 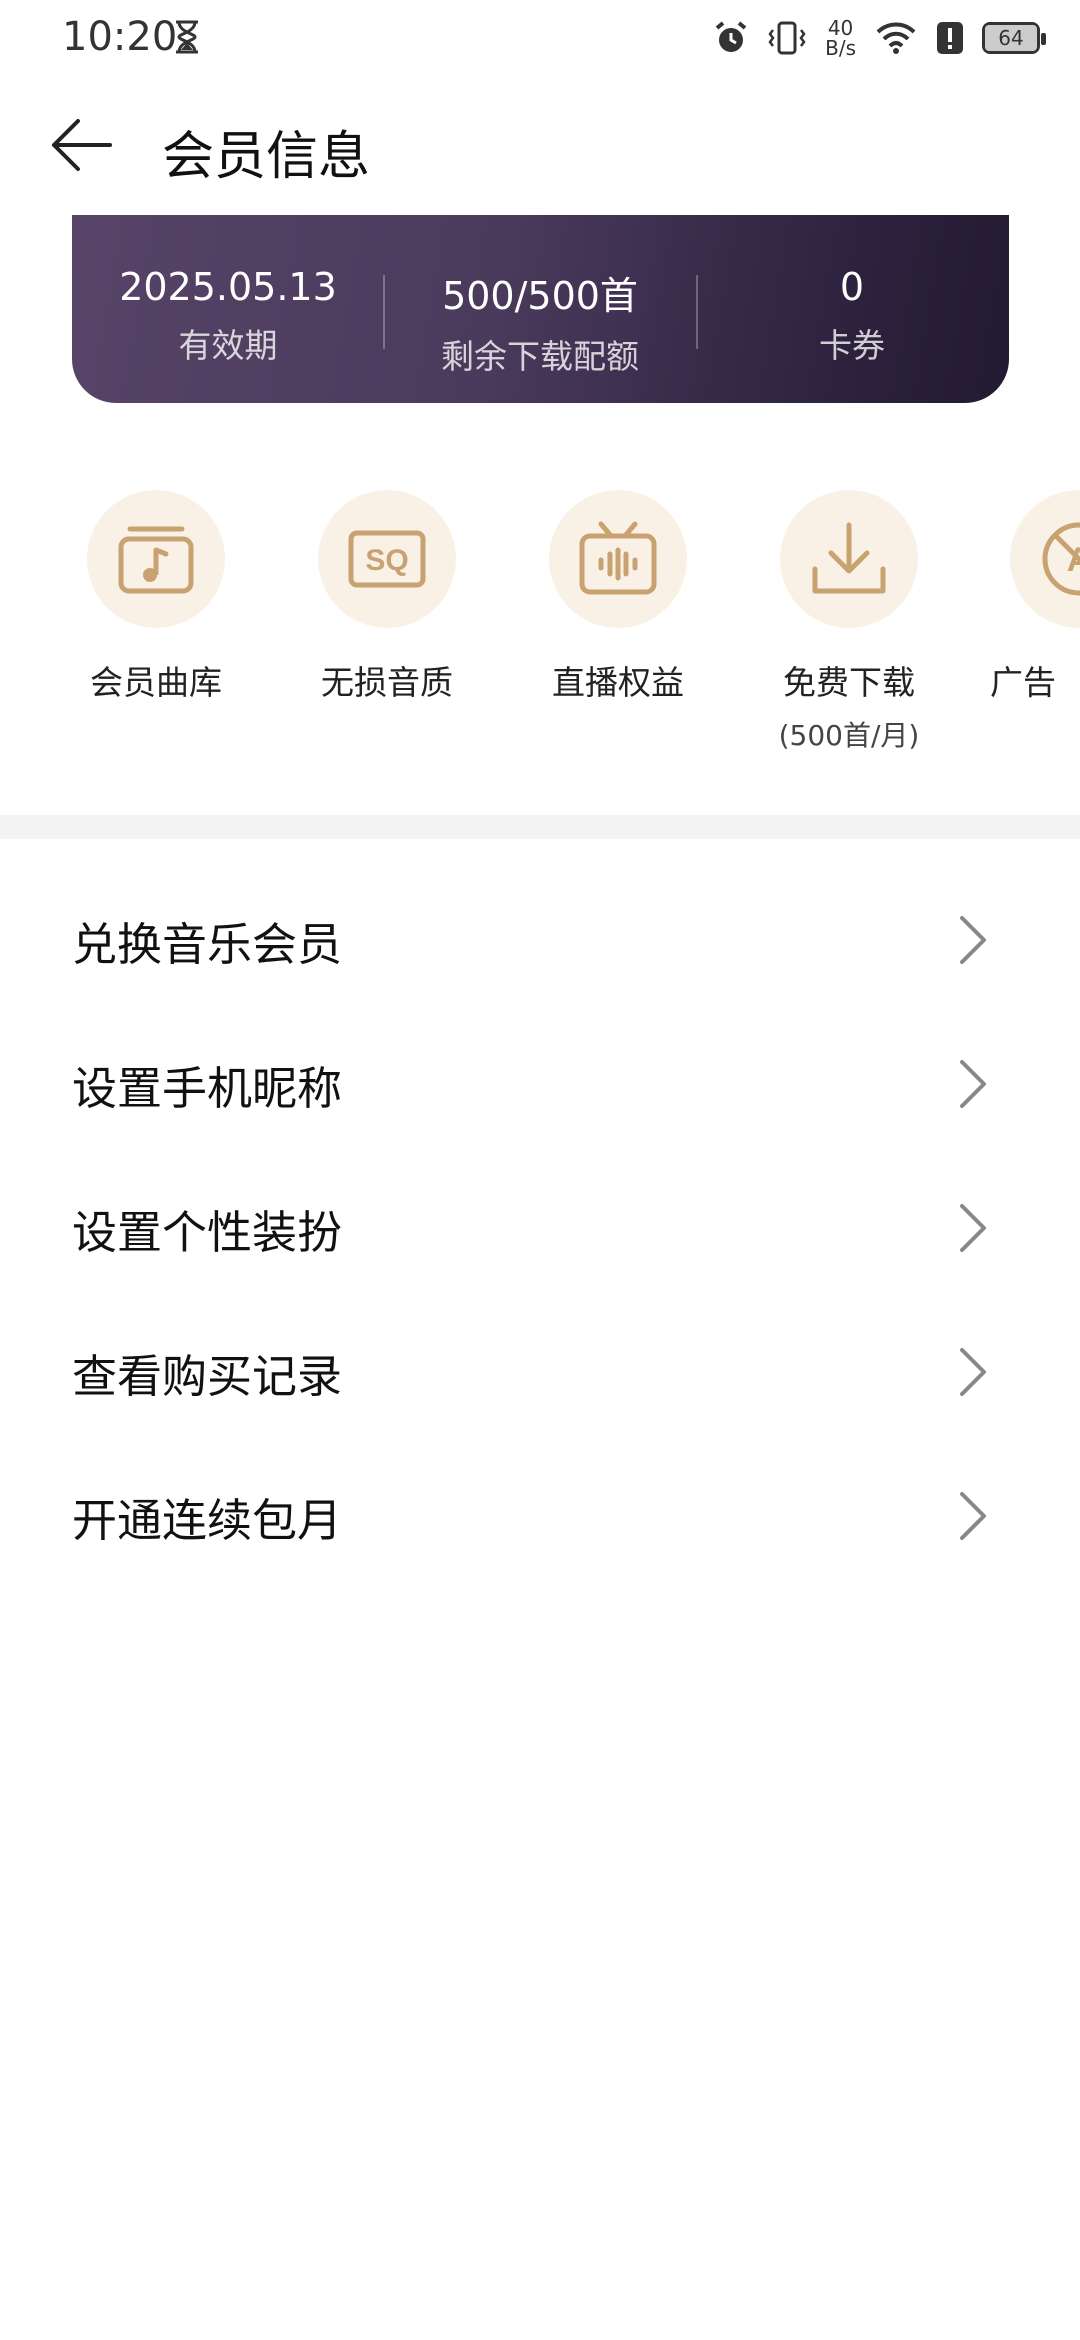 I want to click on section-divider, so click(x=540, y=827).